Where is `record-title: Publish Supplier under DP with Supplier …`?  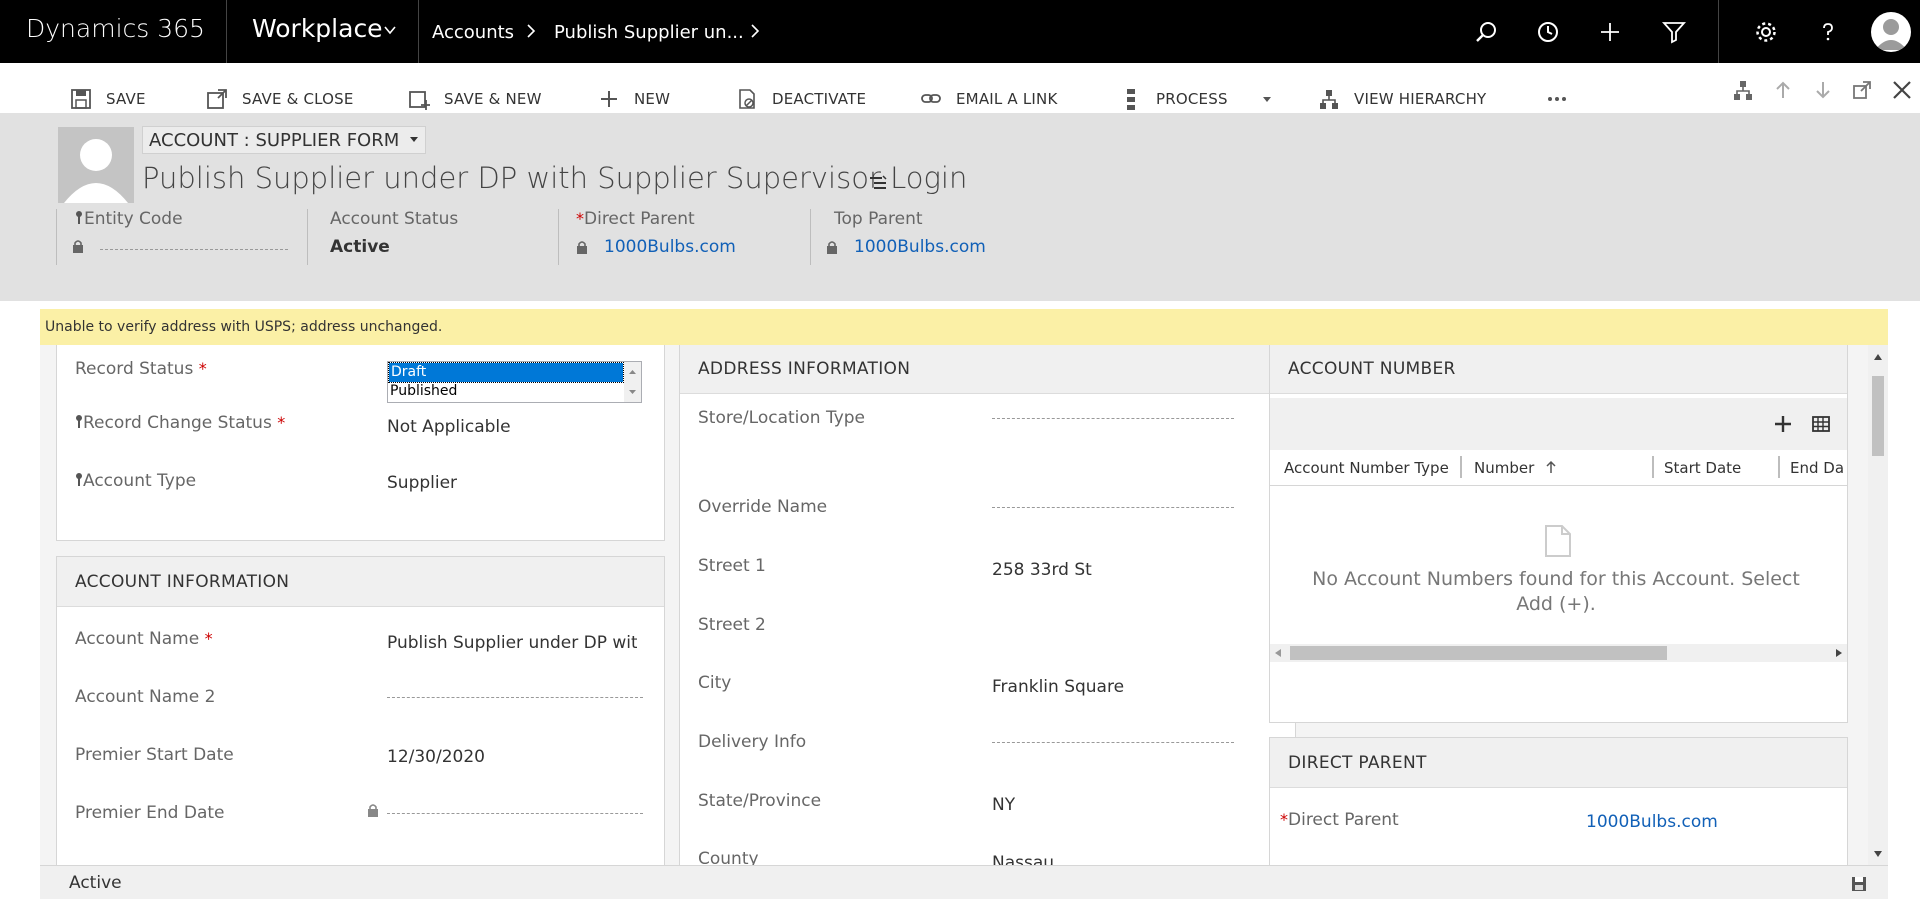
record-title: Publish Supplier under DP with Supplier … is located at coordinates (555, 178).